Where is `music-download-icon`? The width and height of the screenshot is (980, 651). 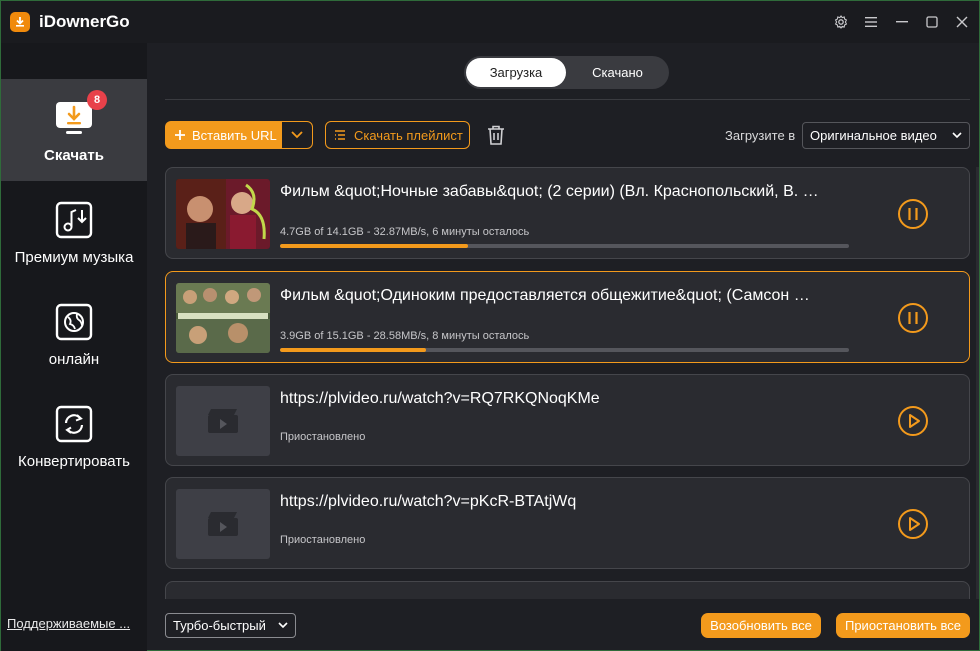
music-download-icon is located at coordinates (74, 220).